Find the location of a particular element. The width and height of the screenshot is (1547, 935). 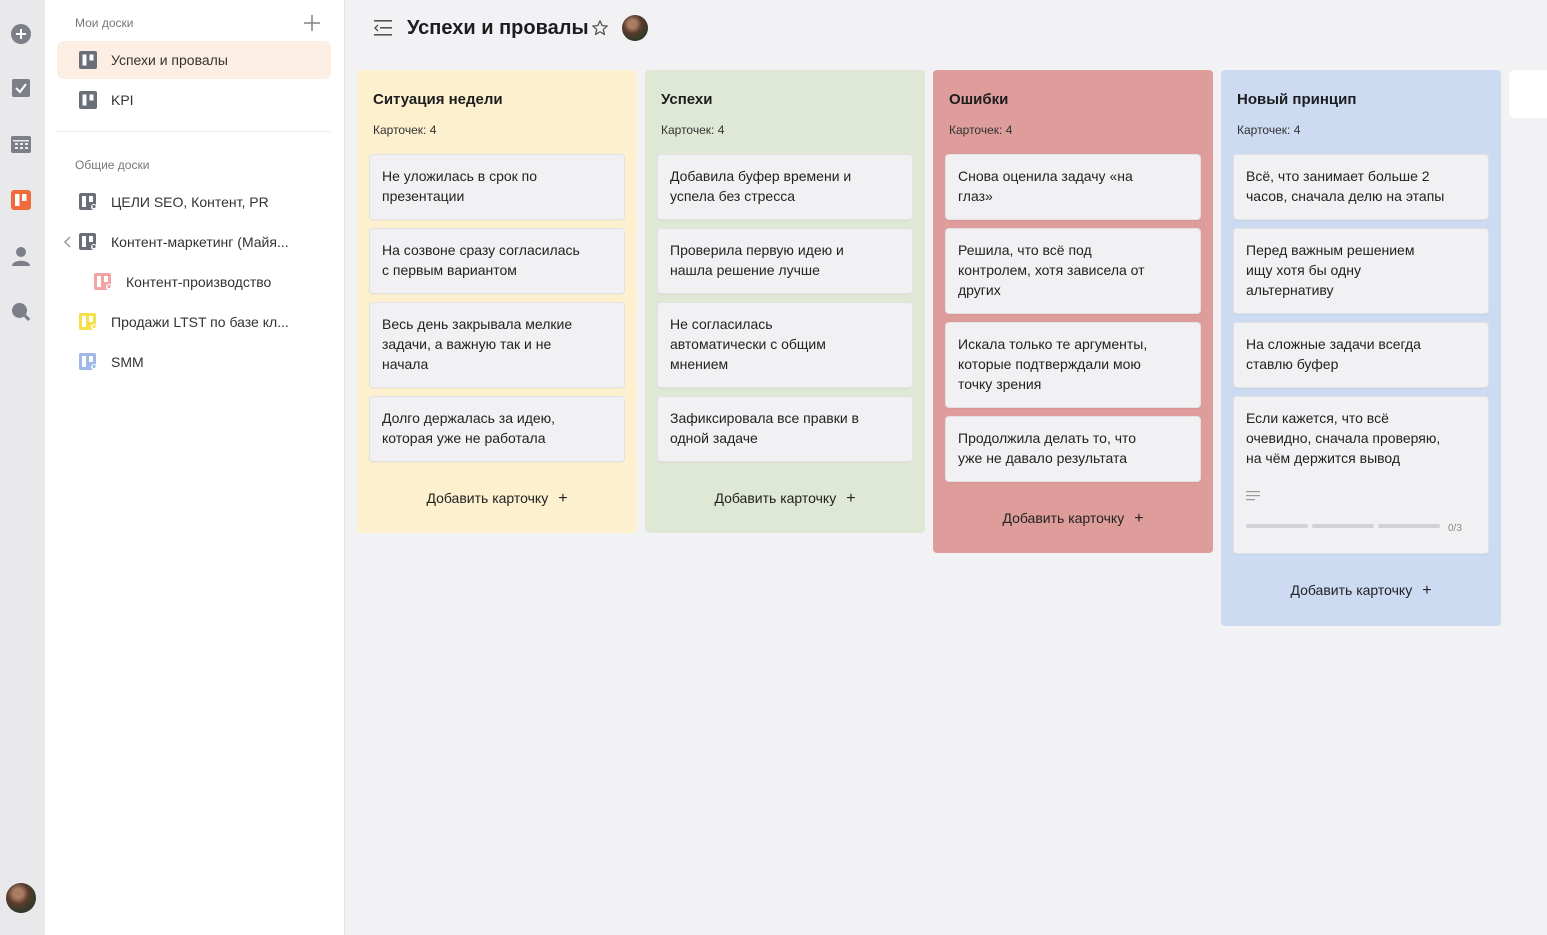

plus-circle-icon is located at coordinates (21, 34).